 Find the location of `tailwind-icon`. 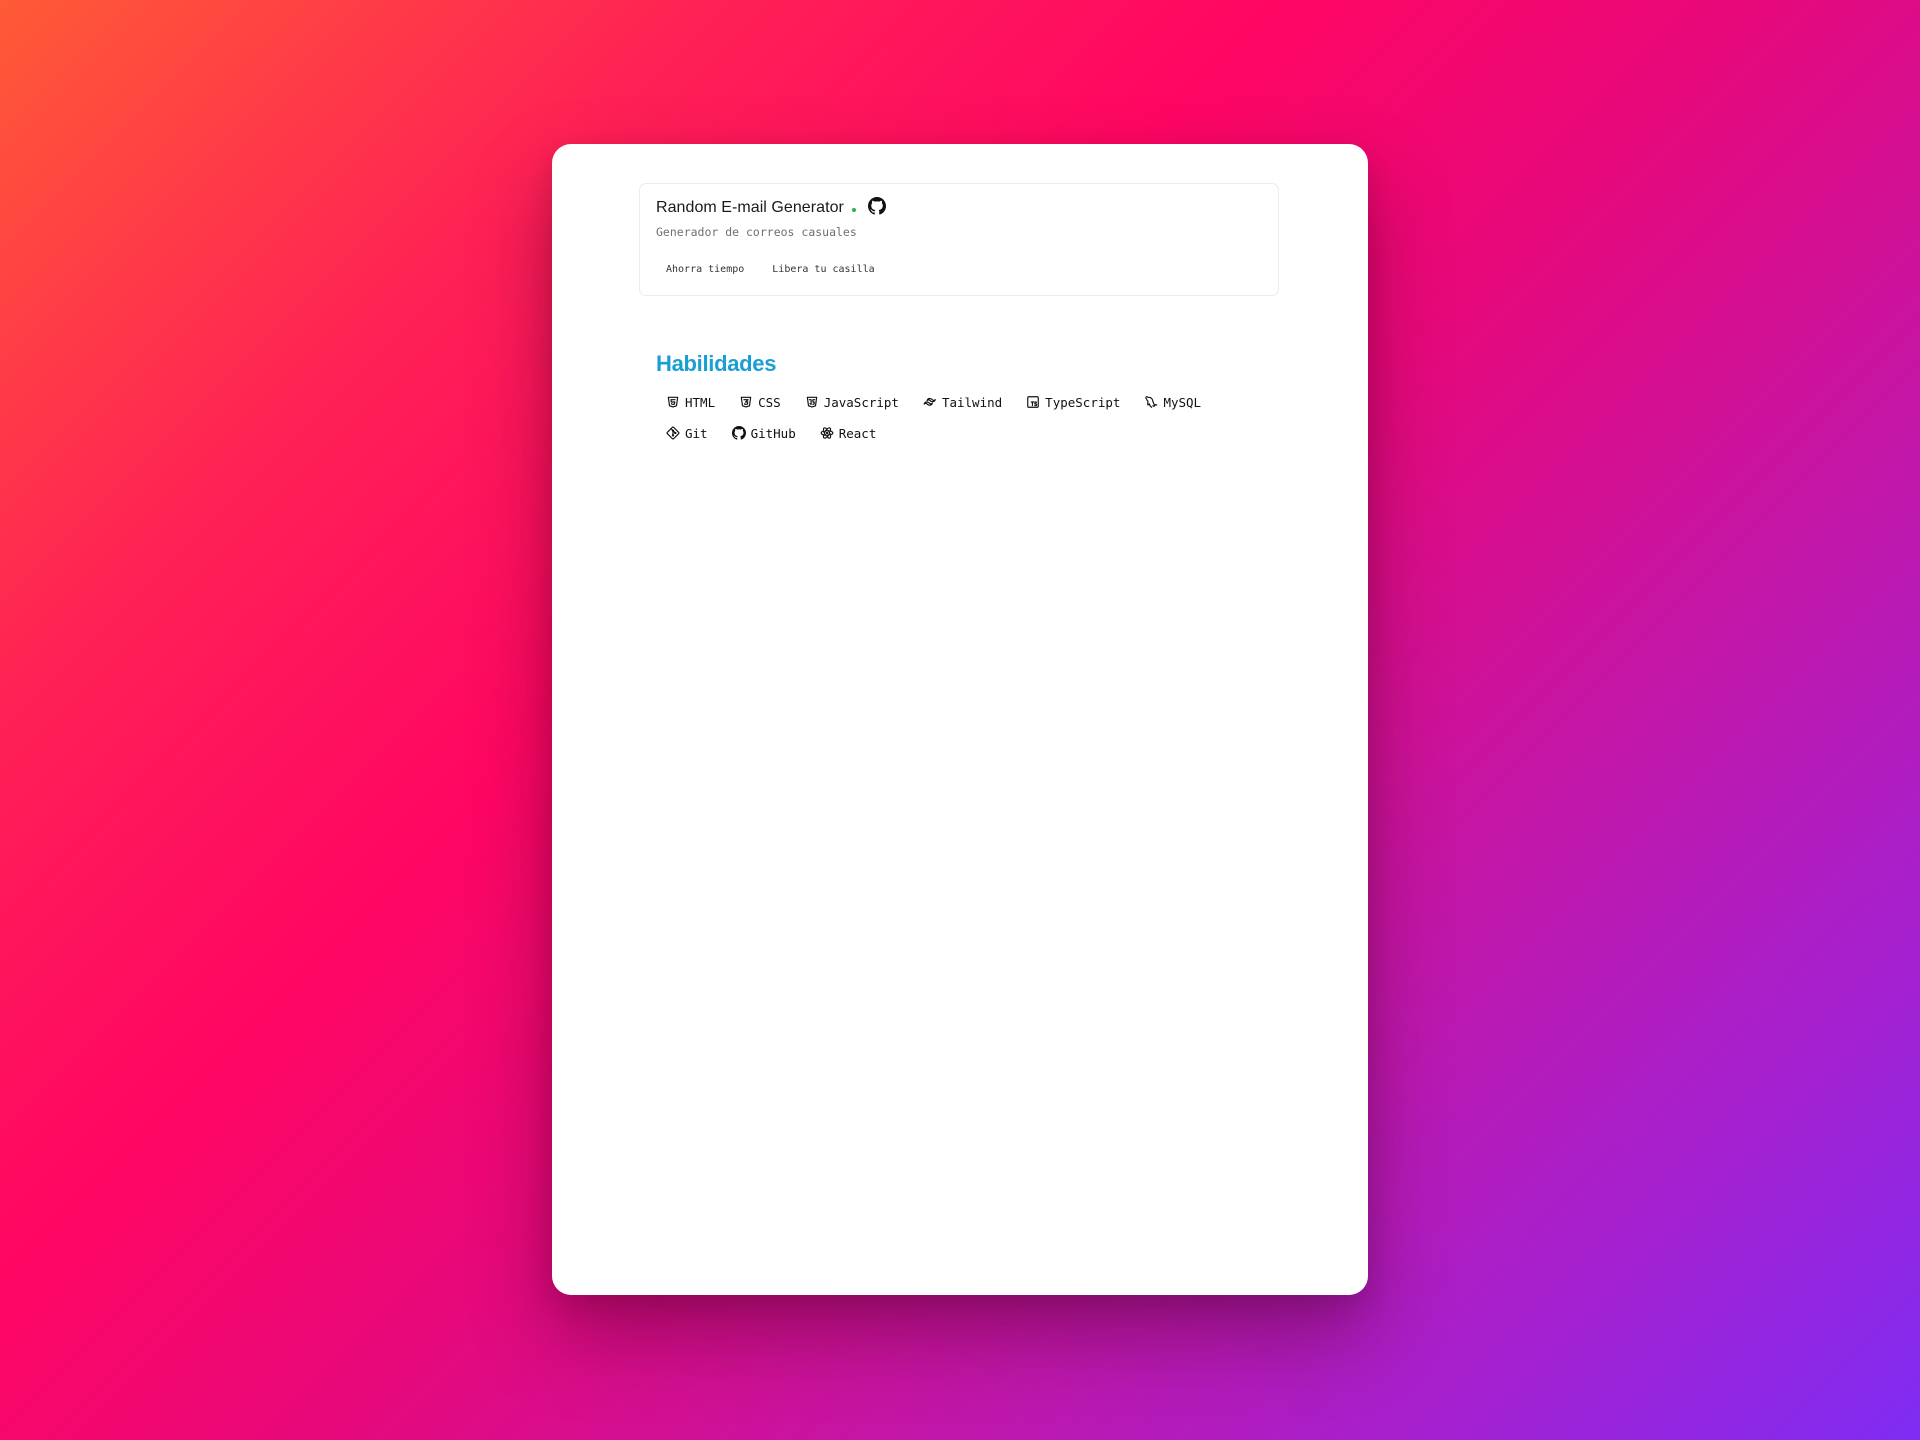

tailwind-icon is located at coordinates (929, 401).